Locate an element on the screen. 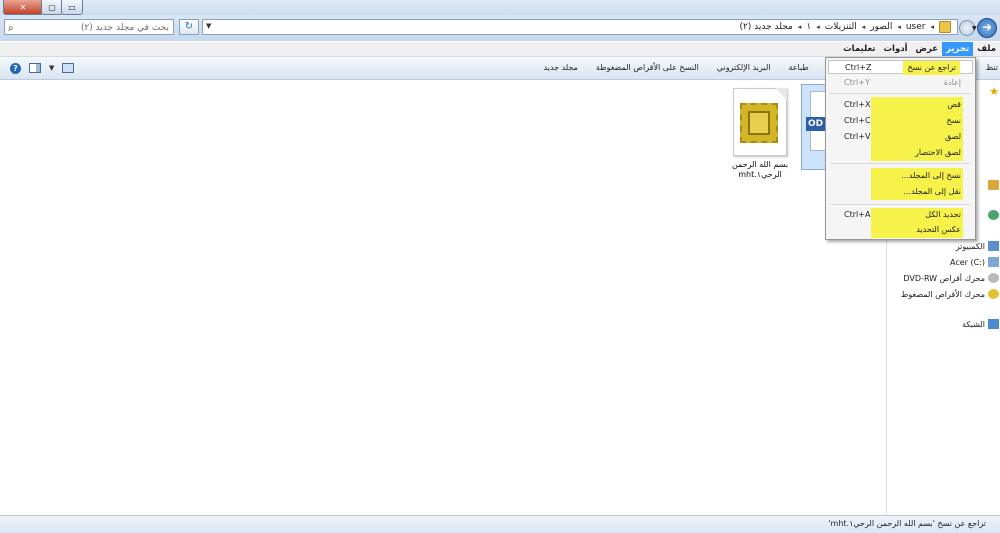  navigation-buttons: ▼ ➜ is located at coordinates (979, 28).